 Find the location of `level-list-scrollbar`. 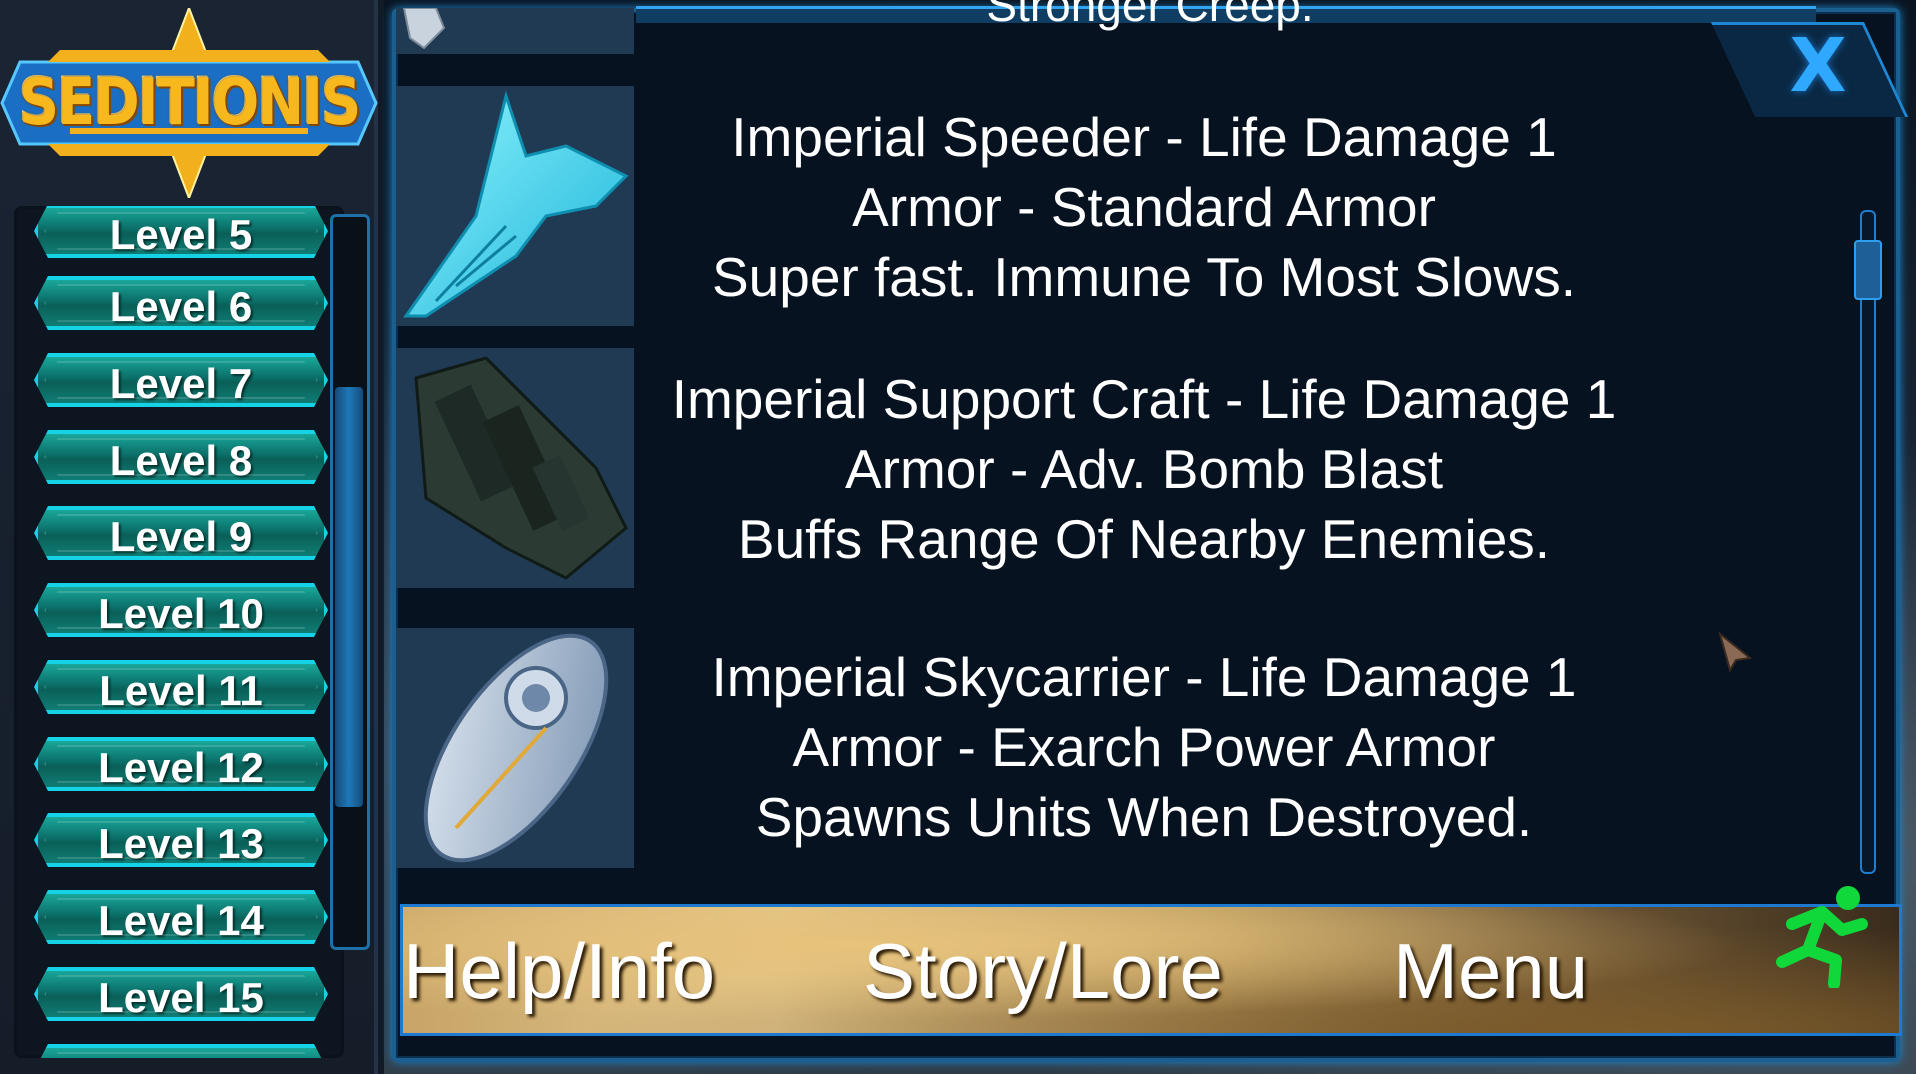

level-list-scrollbar is located at coordinates (350, 582).